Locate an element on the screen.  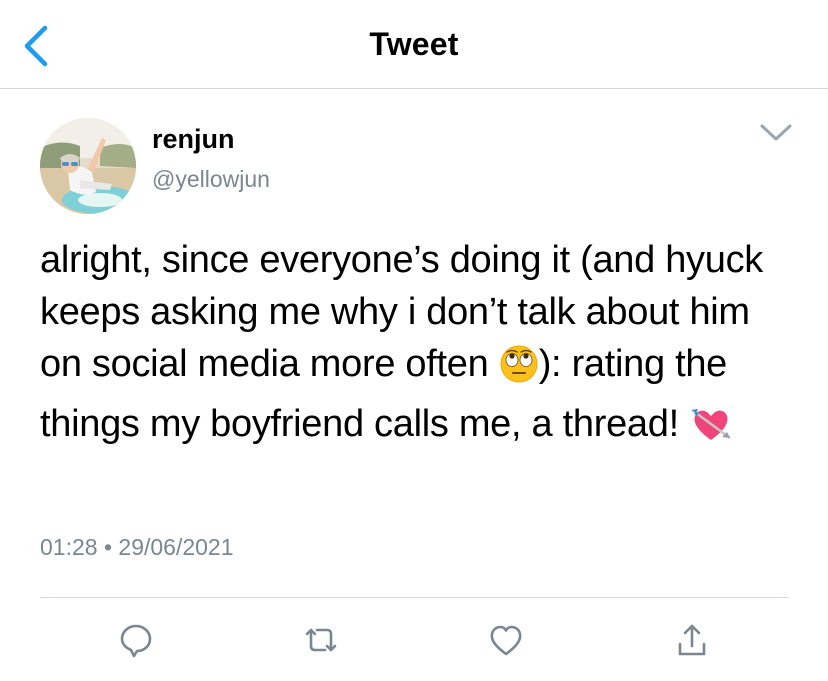
retweet-icon is located at coordinates (321, 640).